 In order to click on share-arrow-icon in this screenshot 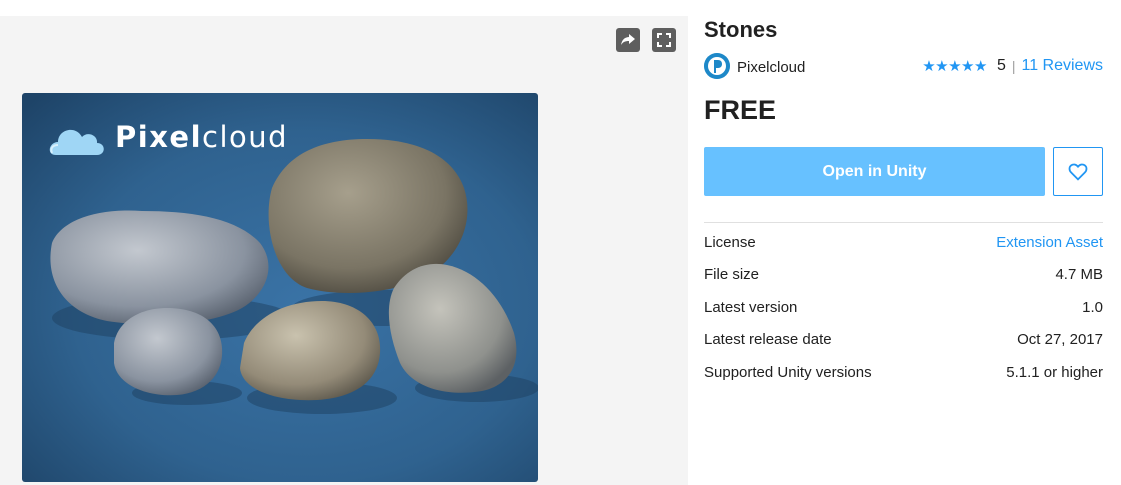, I will do `click(628, 39)`.